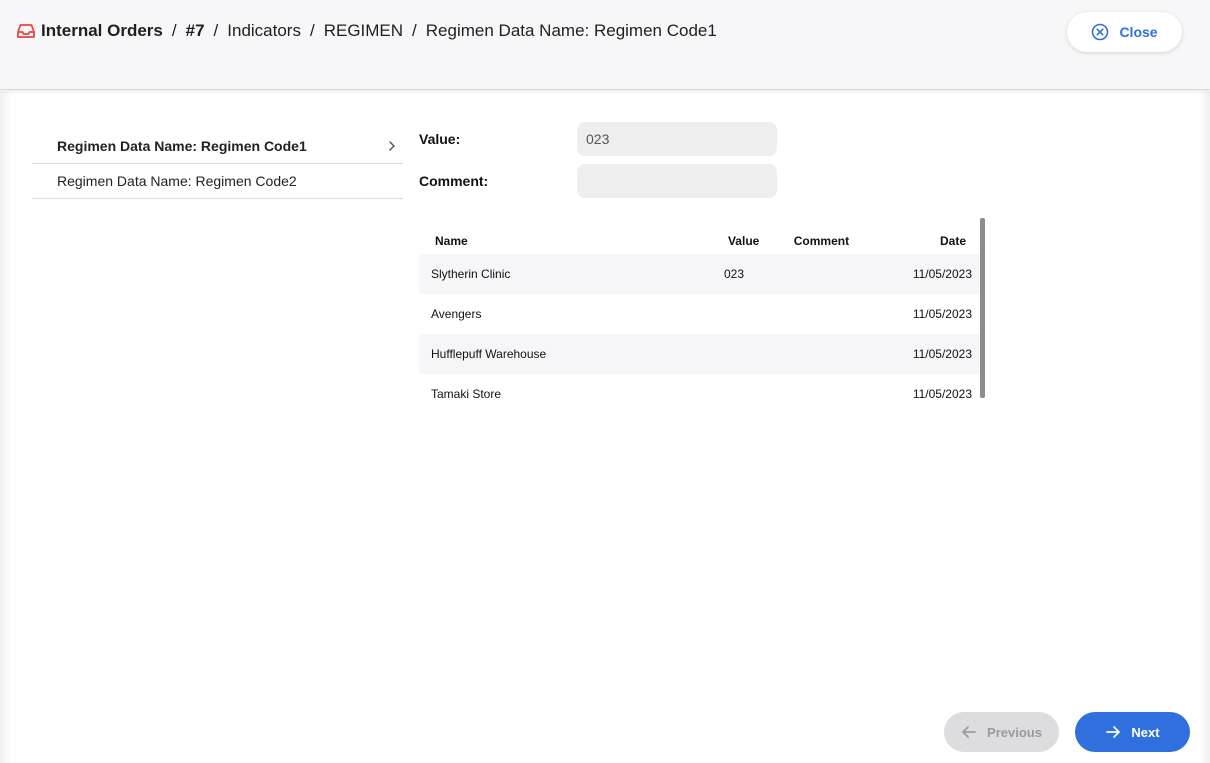 This screenshot has width=1210, height=763. What do you see at coordinates (1100, 32) in the screenshot?
I see `close-circle-icon` at bounding box center [1100, 32].